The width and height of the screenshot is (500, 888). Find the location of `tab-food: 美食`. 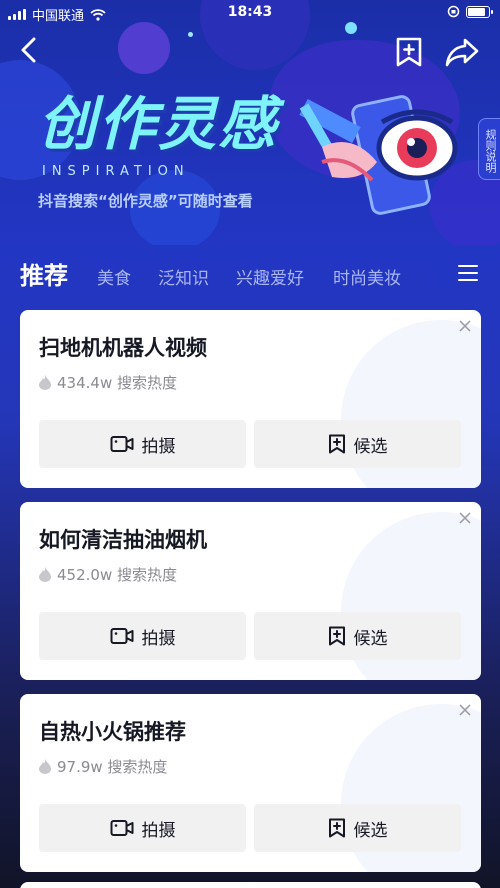

tab-food: 美食 is located at coordinates (114, 276).